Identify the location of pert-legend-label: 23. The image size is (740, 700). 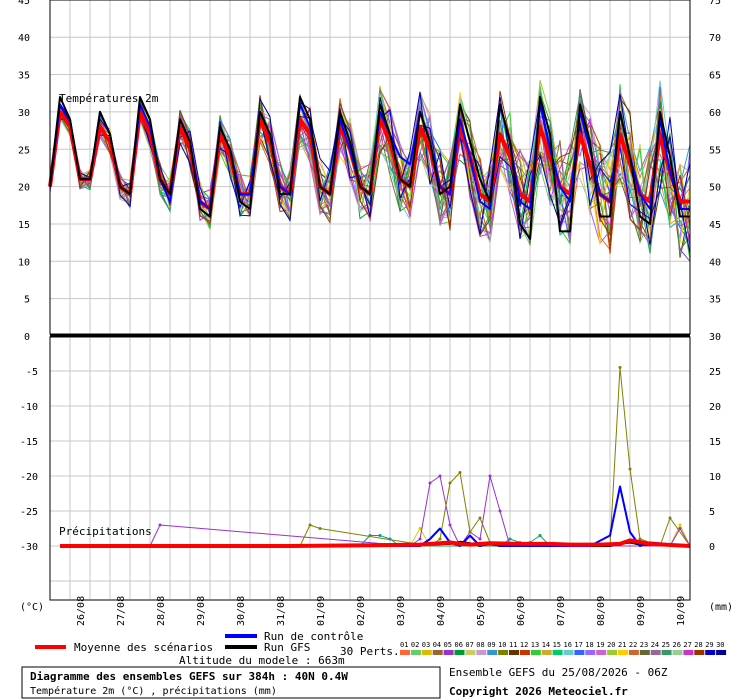
(644, 645).